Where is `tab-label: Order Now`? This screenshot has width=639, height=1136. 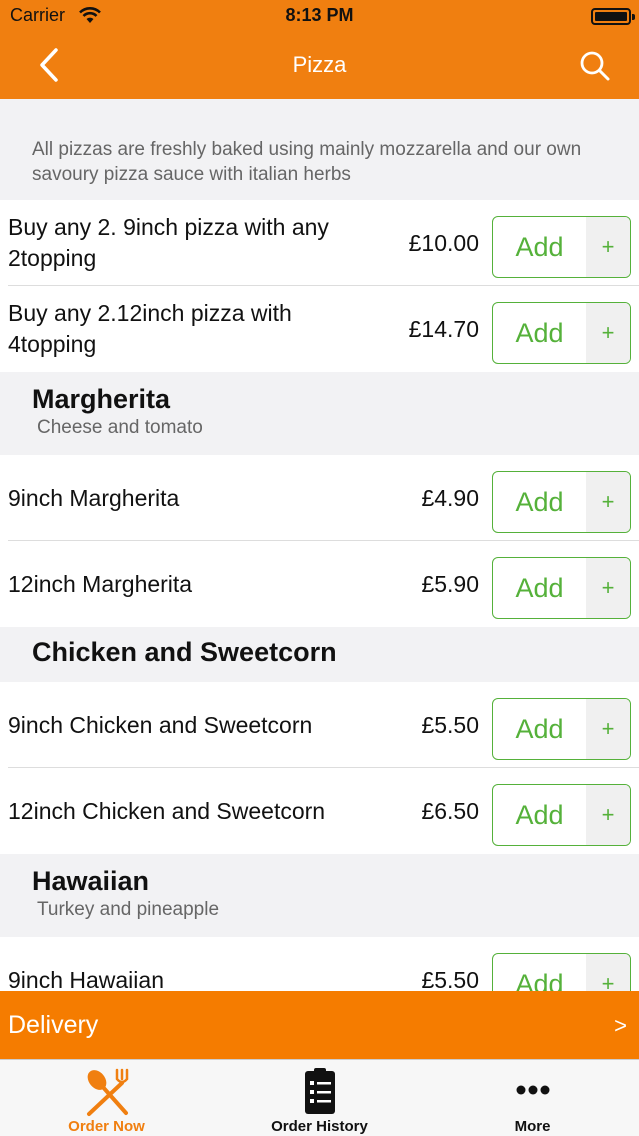
tab-label: Order Now is located at coordinates (106, 1126).